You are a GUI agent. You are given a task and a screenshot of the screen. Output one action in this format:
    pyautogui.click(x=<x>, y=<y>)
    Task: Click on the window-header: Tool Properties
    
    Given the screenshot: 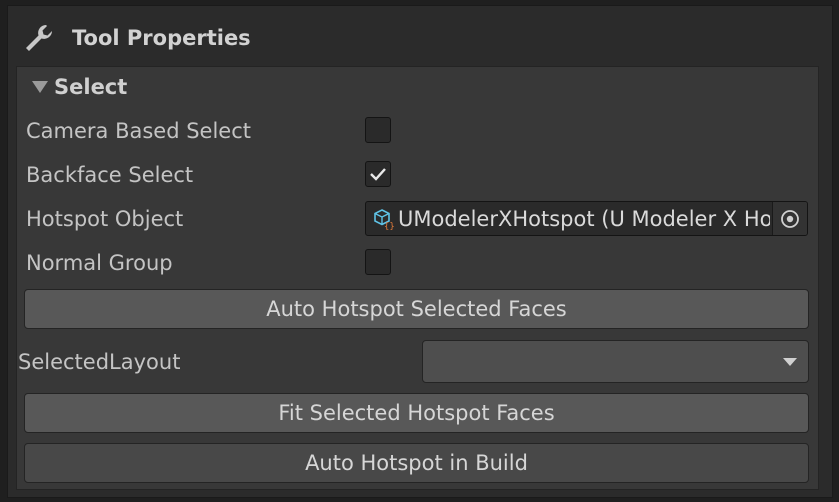 What is the action you would take?
    pyautogui.click(x=421, y=38)
    